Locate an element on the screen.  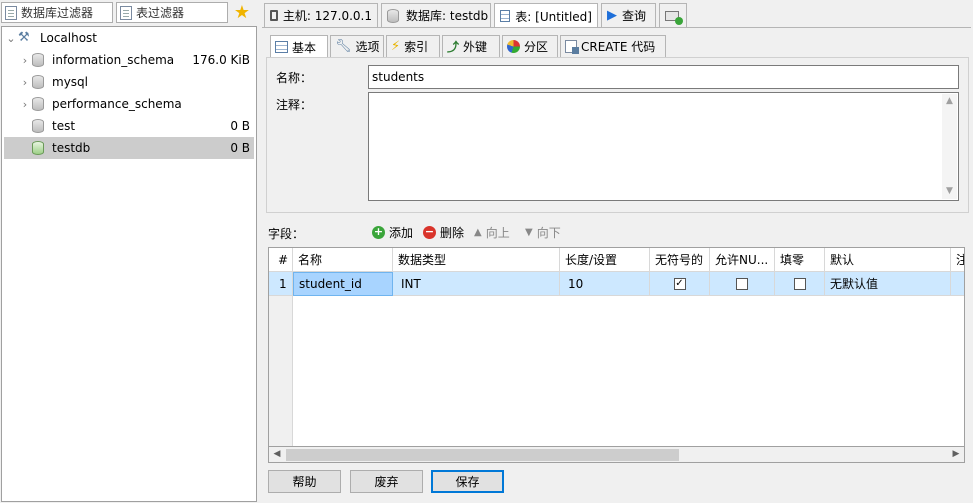
tree-item-testdb: testdb 0 B is located at coordinates (129, 148).